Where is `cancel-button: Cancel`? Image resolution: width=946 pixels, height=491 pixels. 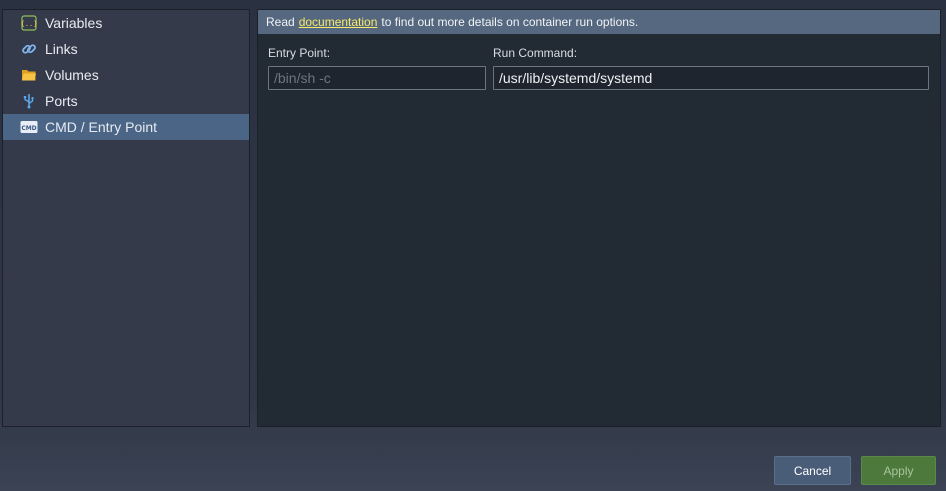
cancel-button: Cancel is located at coordinates (812, 470).